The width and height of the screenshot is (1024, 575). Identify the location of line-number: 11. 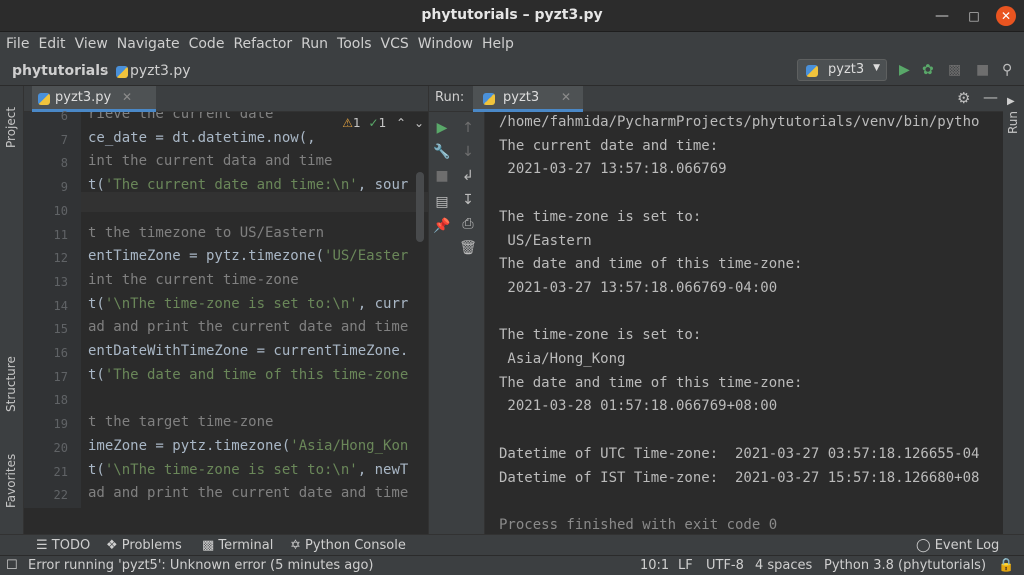
(60, 234).